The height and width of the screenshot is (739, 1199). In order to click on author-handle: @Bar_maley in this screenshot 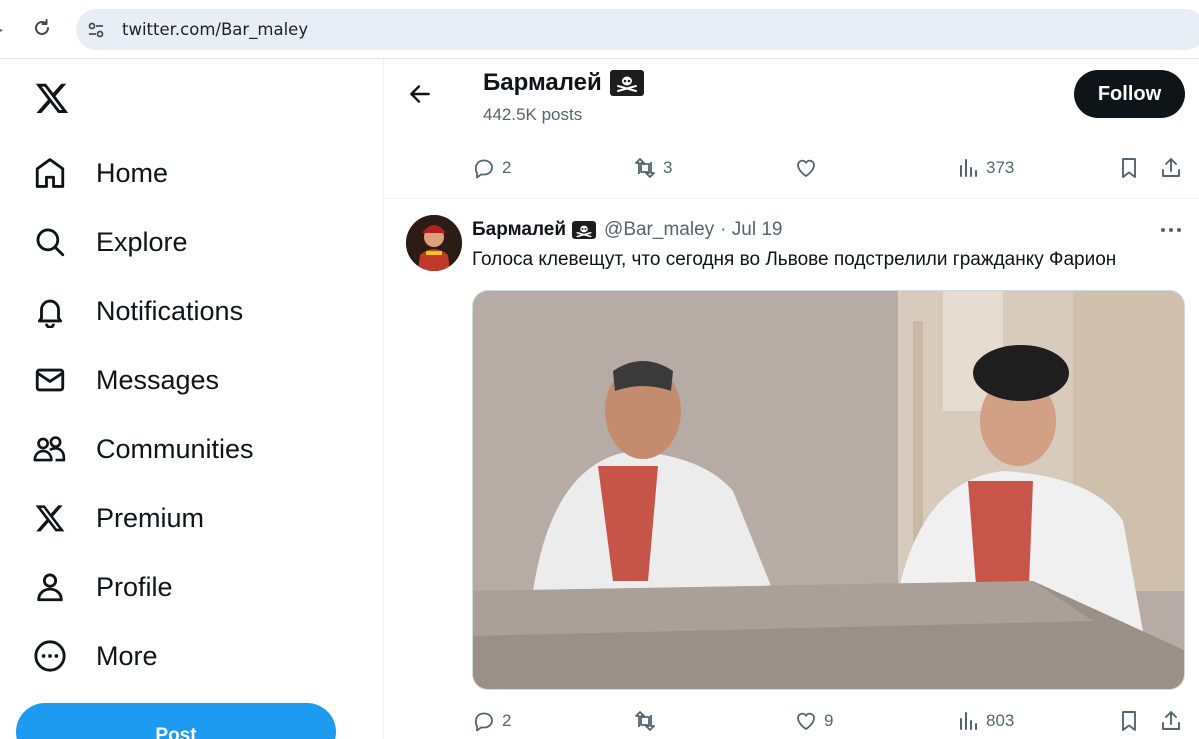, I will do `click(659, 230)`.